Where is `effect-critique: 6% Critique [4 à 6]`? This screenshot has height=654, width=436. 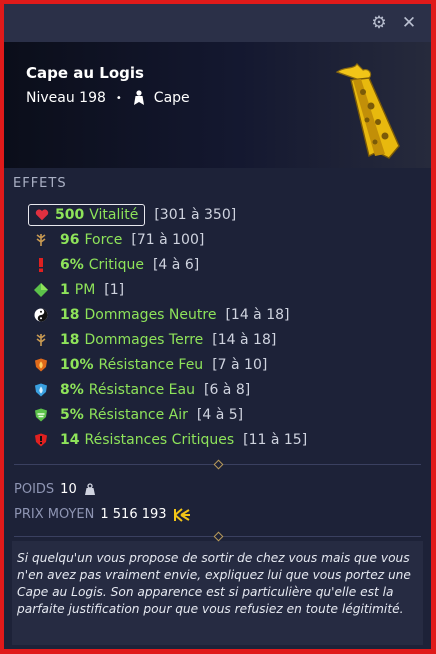 effect-critique: 6% Critique [4 à 6] is located at coordinates (232, 264).